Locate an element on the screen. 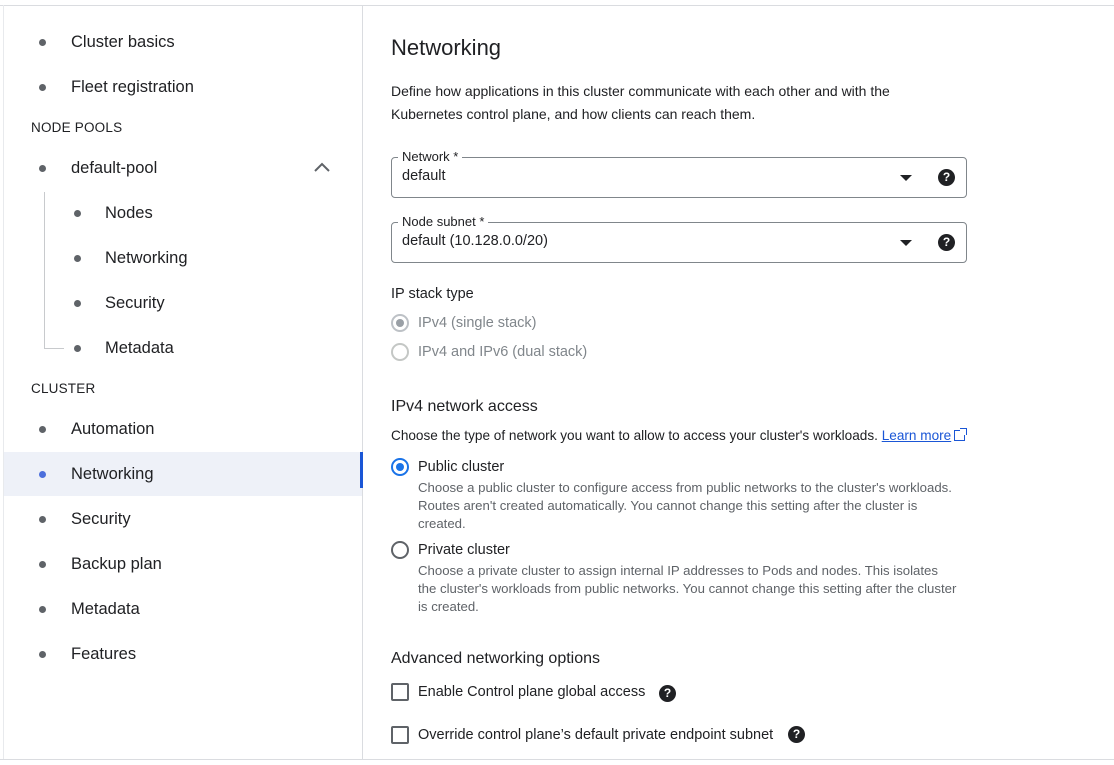 The height and width of the screenshot is (765, 1114). sidebar-item-backup-plan: Backup plan is located at coordinates (183, 564).